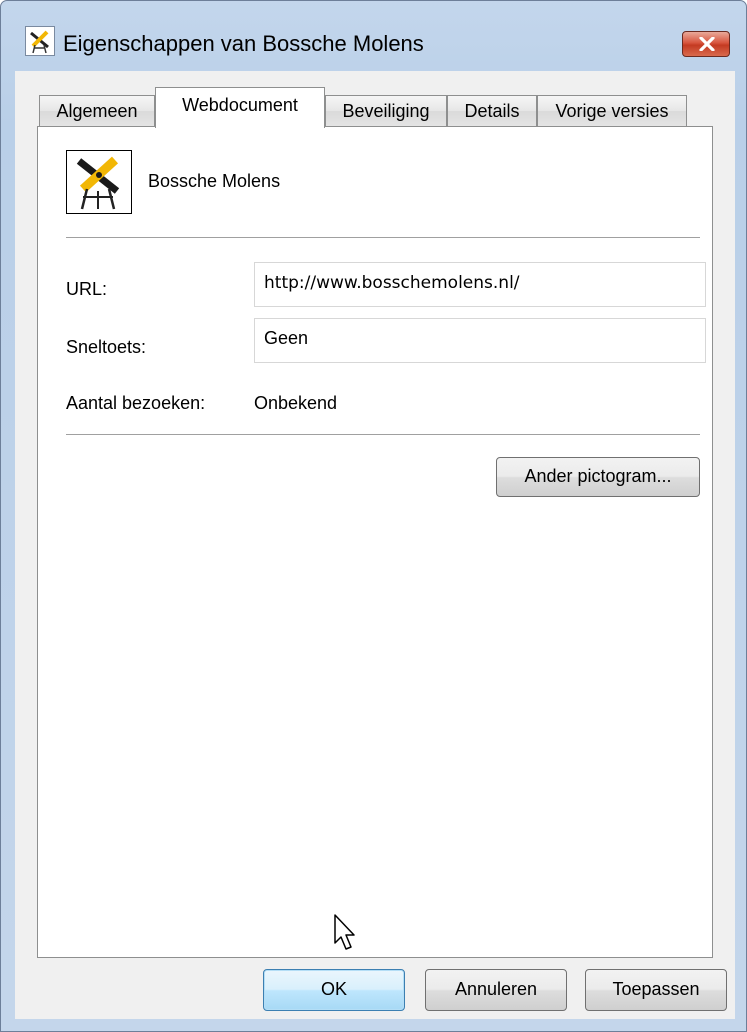  I want to click on tab-algemeen: Algemeen, so click(97, 110).